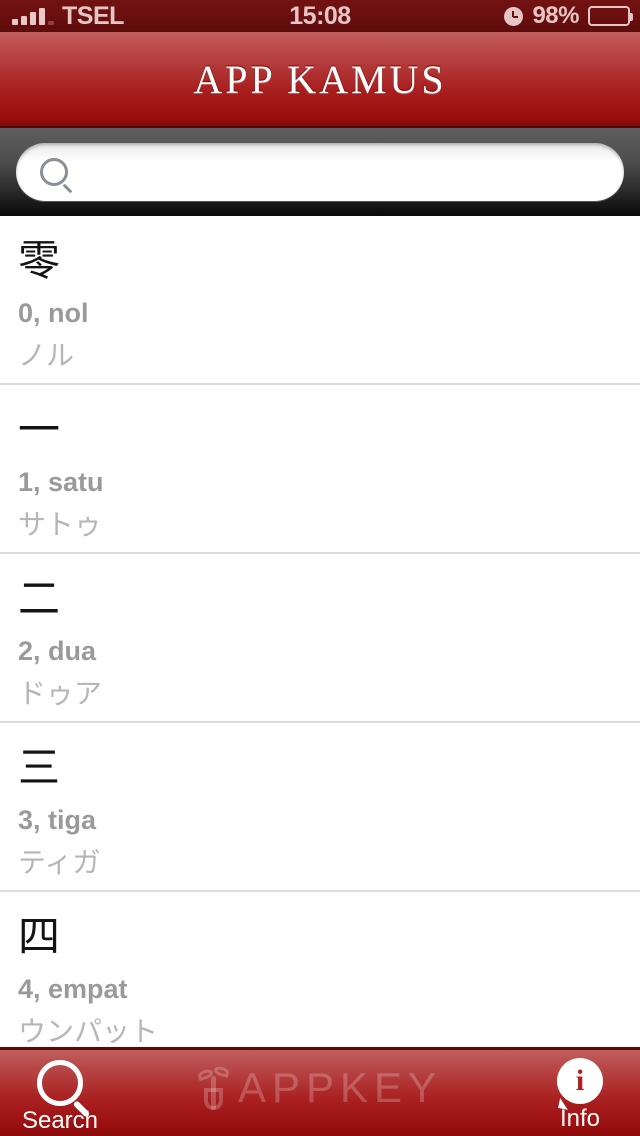  I want to click on info-icon: i, so click(580, 1081).